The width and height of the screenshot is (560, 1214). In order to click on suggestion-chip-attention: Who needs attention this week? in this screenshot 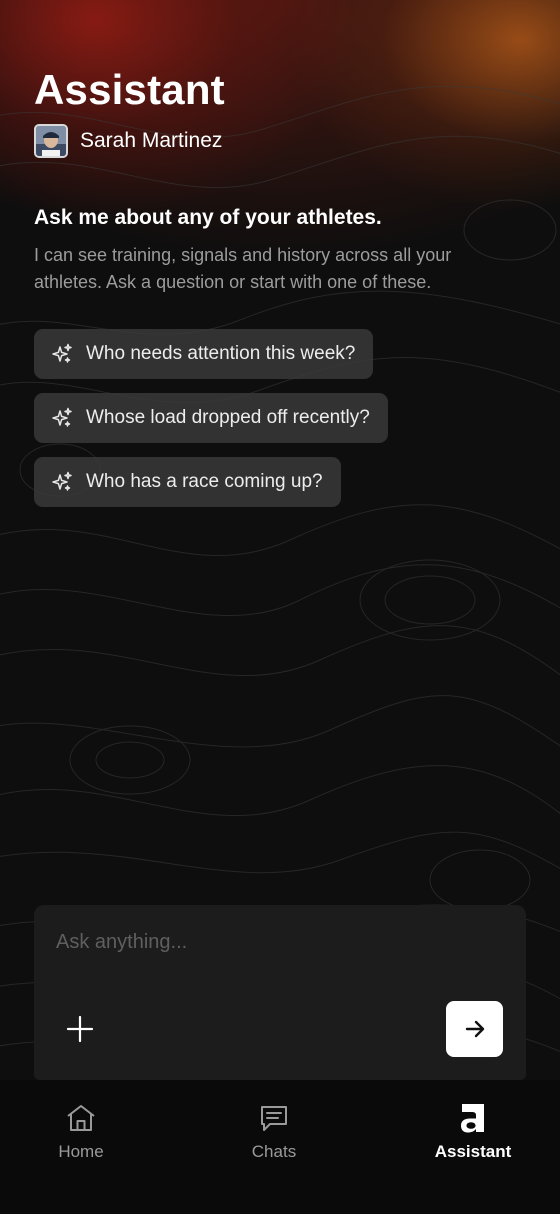, I will do `click(204, 354)`.